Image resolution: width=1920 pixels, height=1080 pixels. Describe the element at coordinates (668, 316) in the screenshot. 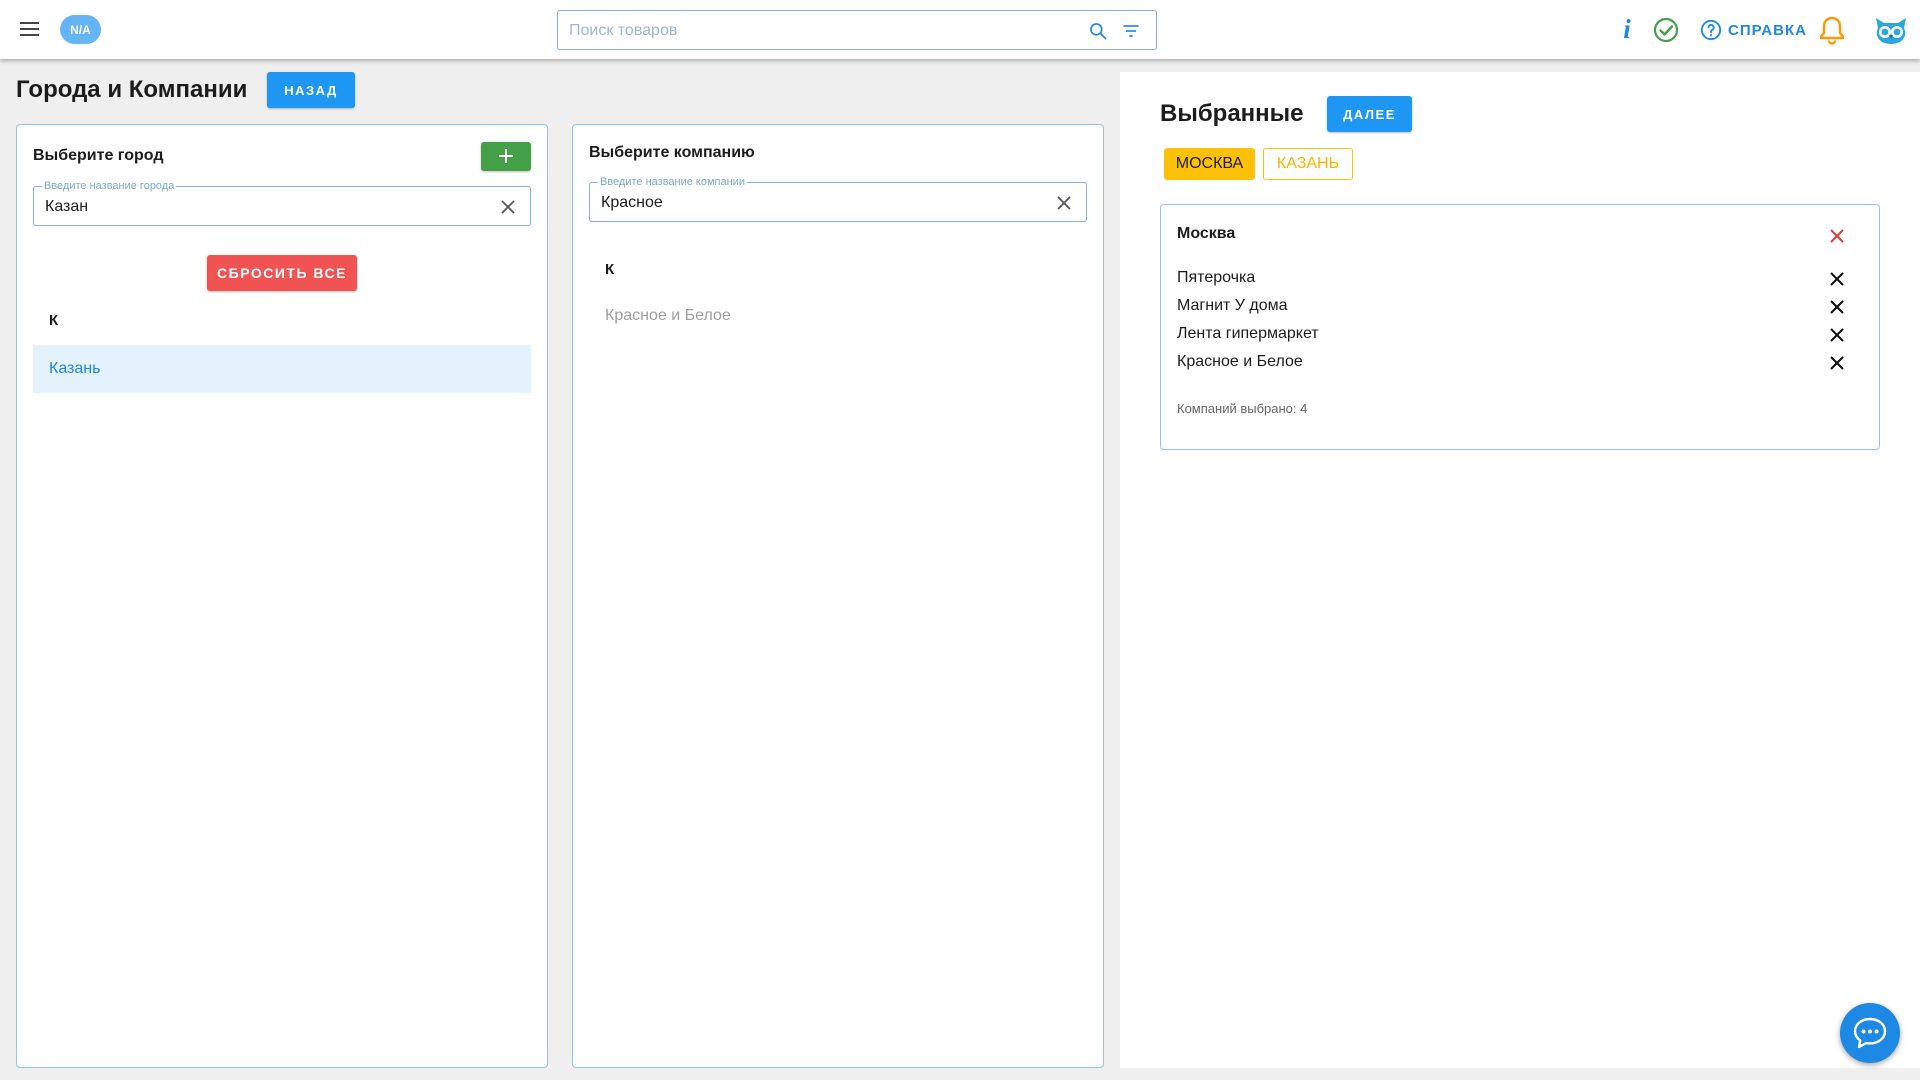

I see `company-list-item: Красное и Белое` at that location.